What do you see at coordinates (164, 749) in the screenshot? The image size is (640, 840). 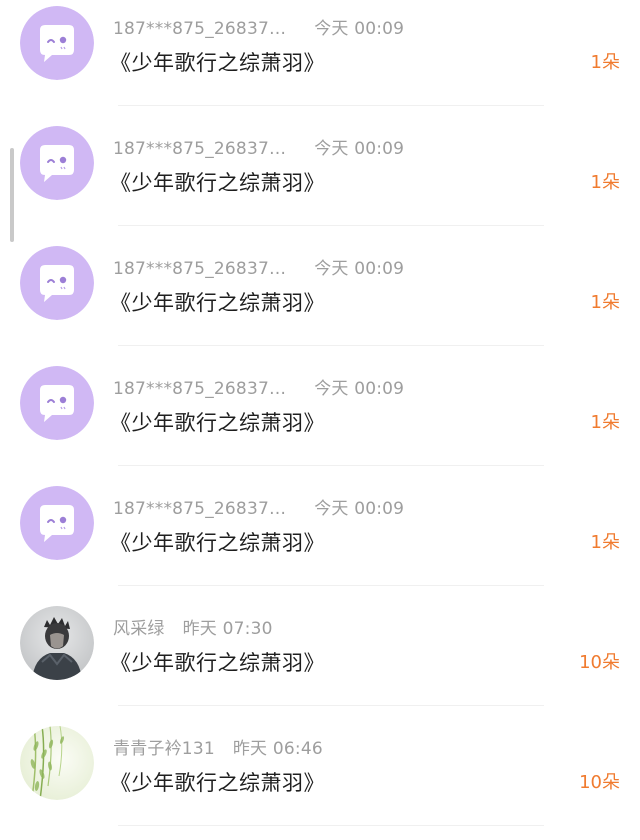 I see `username: 青青子衿131` at bounding box center [164, 749].